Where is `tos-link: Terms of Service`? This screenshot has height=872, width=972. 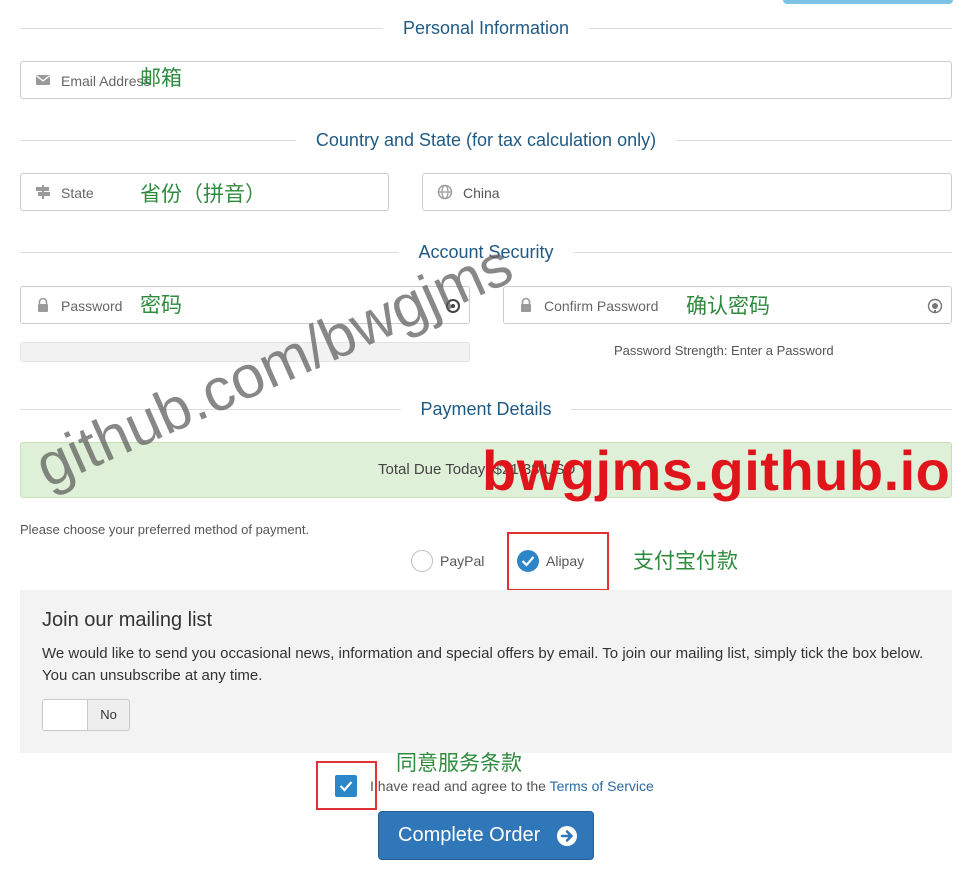
tos-link: Terms of Service is located at coordinates (602, 786).